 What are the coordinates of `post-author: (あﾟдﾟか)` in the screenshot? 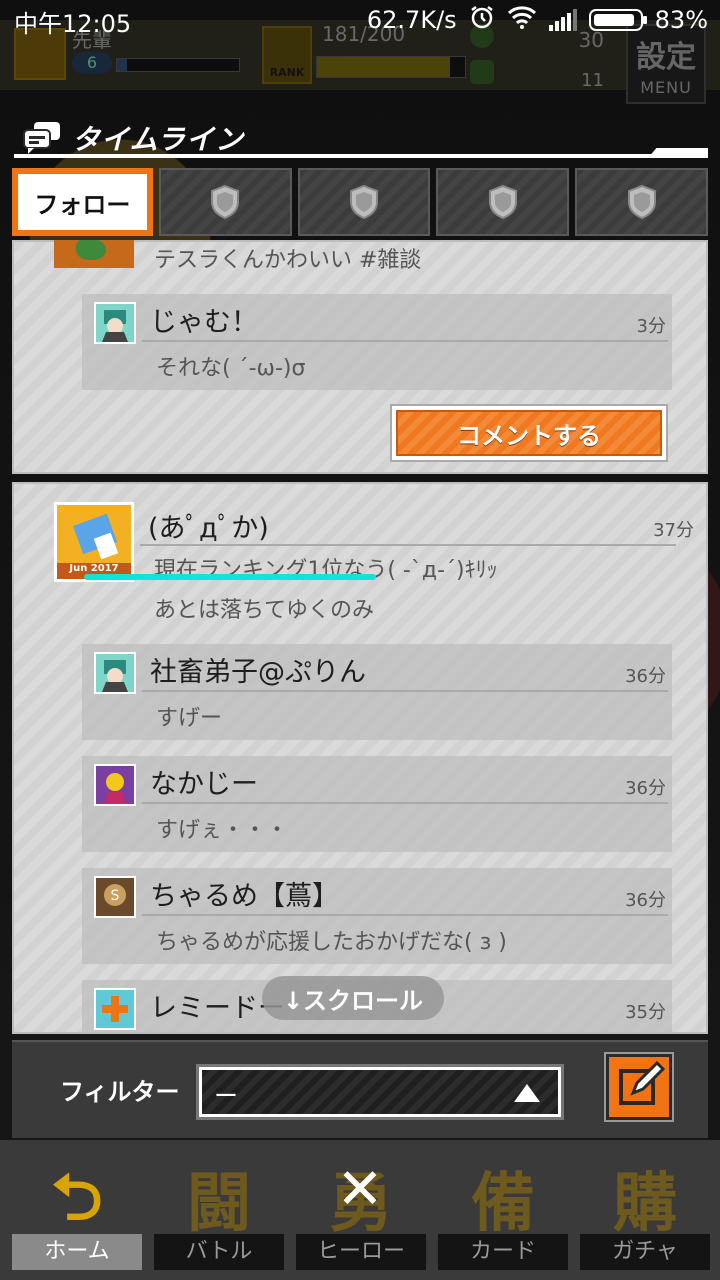 It's located at (208, 525).